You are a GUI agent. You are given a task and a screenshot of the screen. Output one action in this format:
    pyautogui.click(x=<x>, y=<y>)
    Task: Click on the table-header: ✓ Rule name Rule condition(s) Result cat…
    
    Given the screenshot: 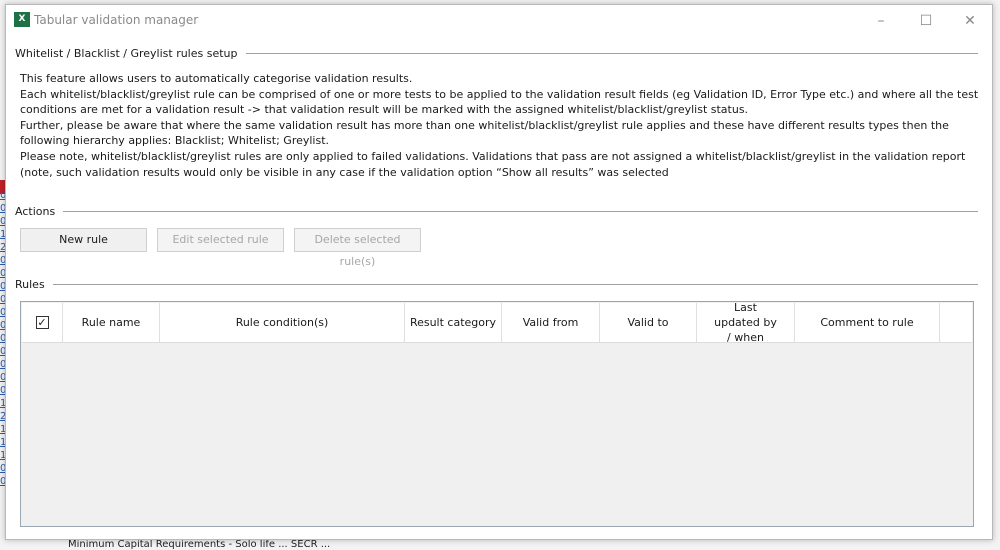 What is the action you would take?
    pyautogui.click(x=497, y=322)
    